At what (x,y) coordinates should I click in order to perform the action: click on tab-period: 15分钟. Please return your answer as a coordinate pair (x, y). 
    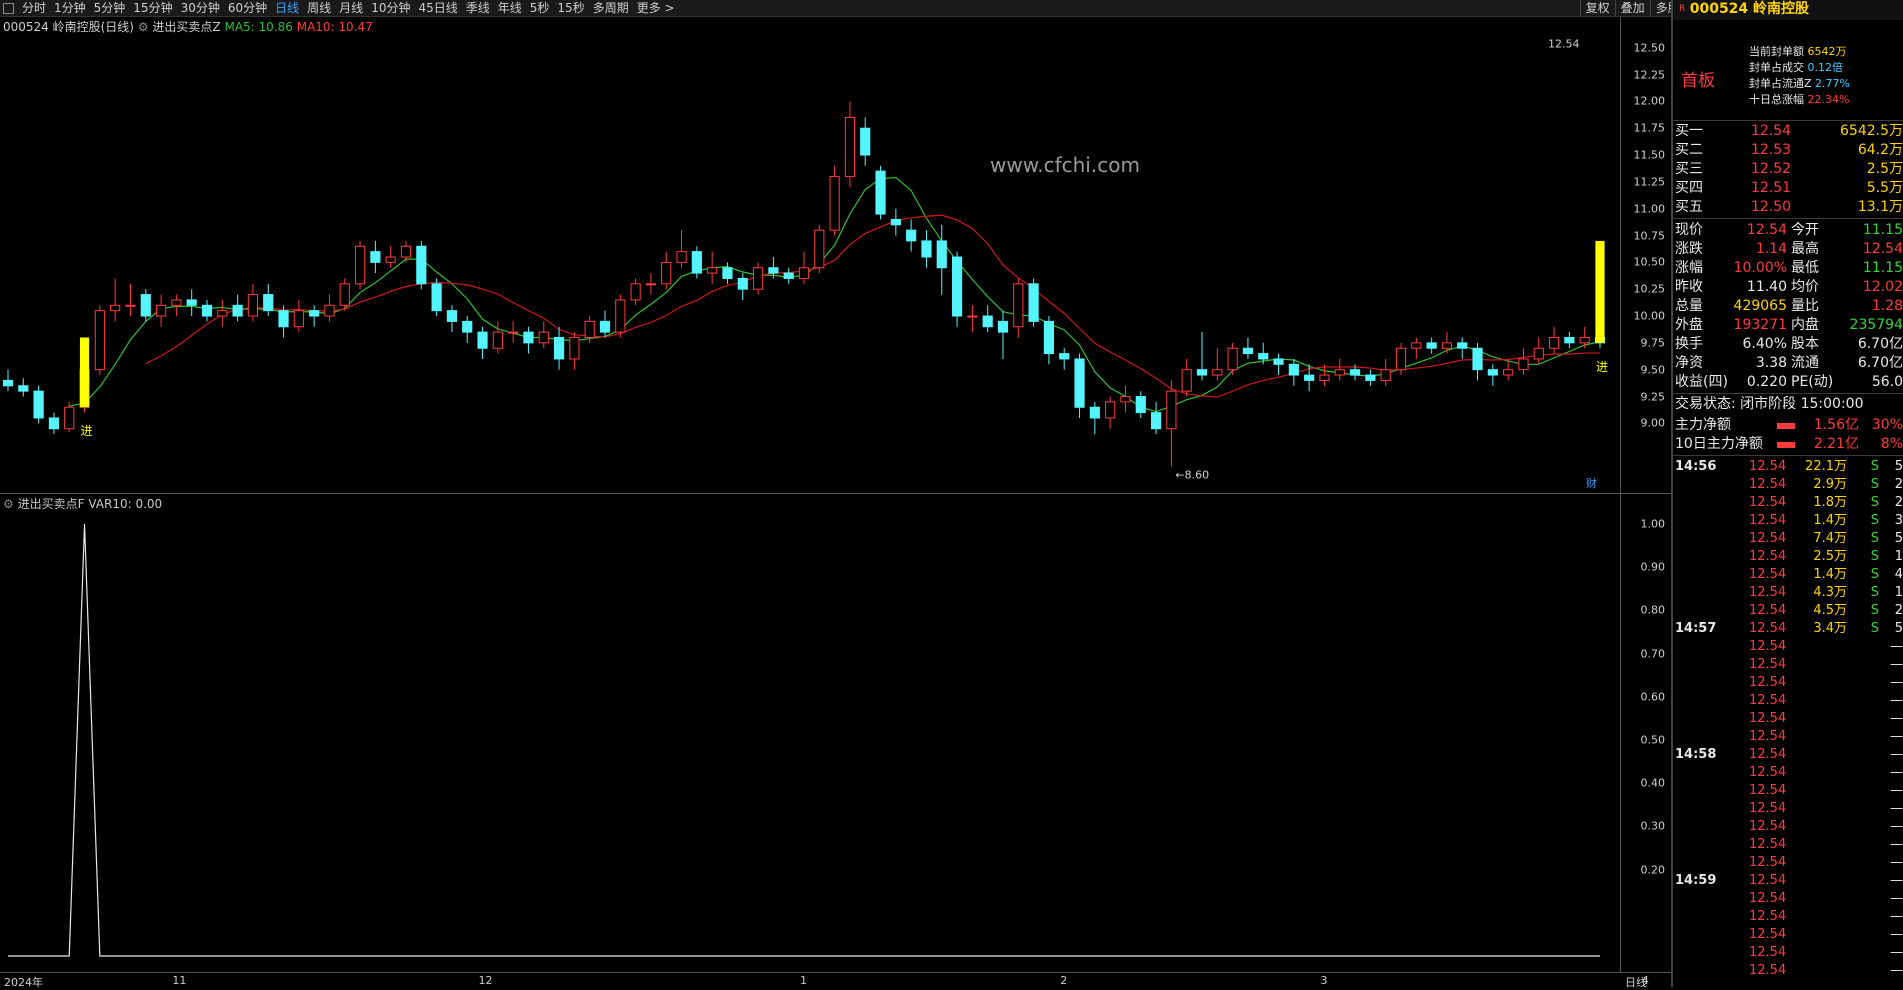
    Looking at the image, I should click on (152, 8).